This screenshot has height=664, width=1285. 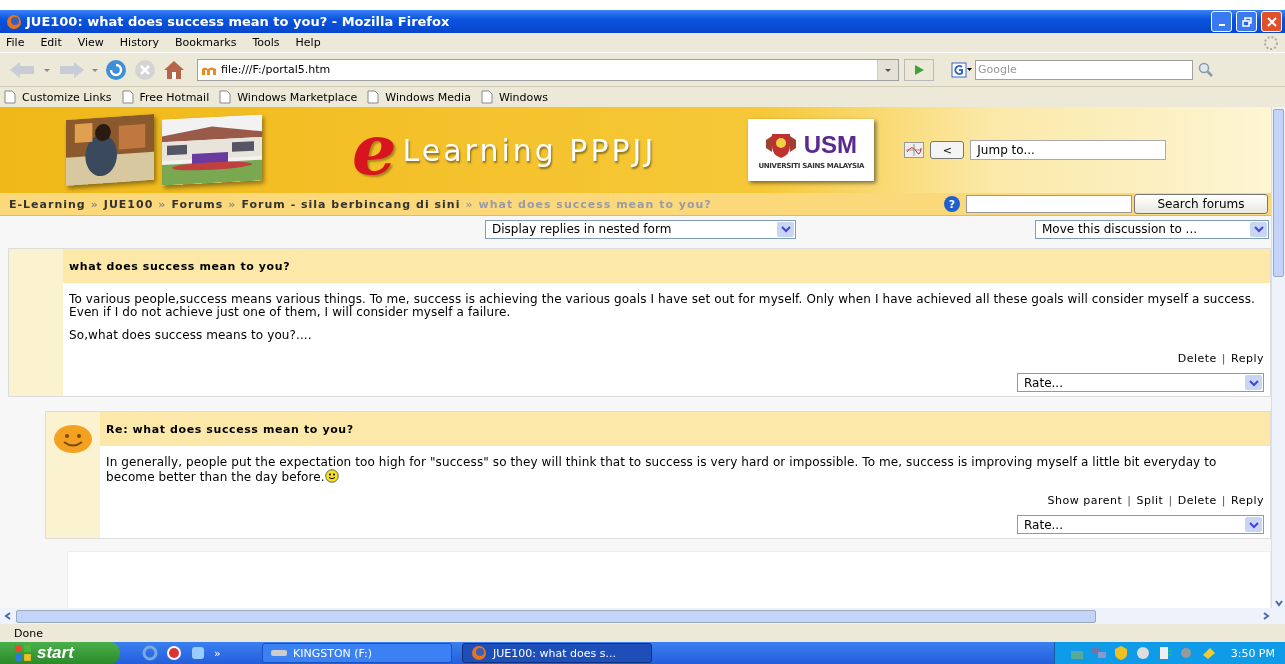 What do you see at coordinates (1084, 69) in the screenshot?
I see `search-field: Google` at bounding box center [1084, 69].